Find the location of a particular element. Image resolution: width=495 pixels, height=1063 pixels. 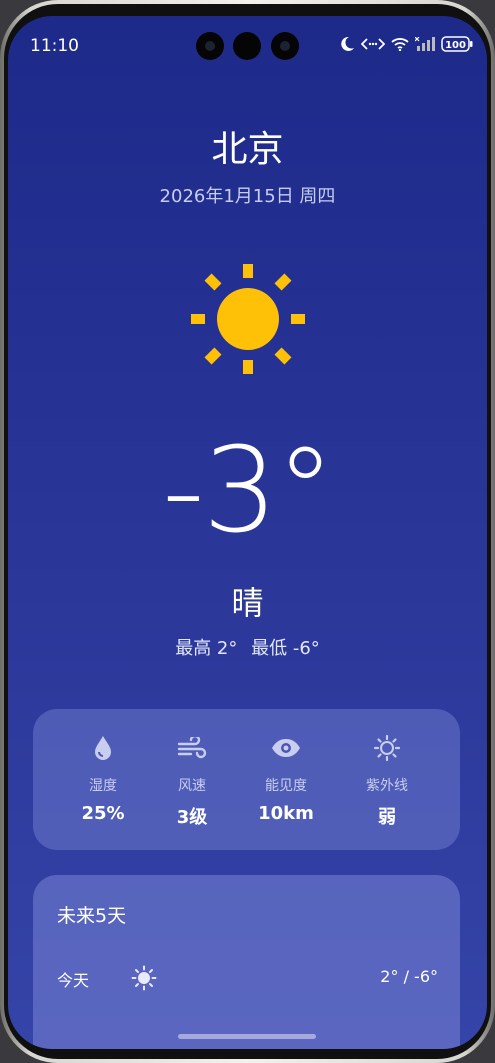

humidity-drop-icon is located at coordinates (103, 748).